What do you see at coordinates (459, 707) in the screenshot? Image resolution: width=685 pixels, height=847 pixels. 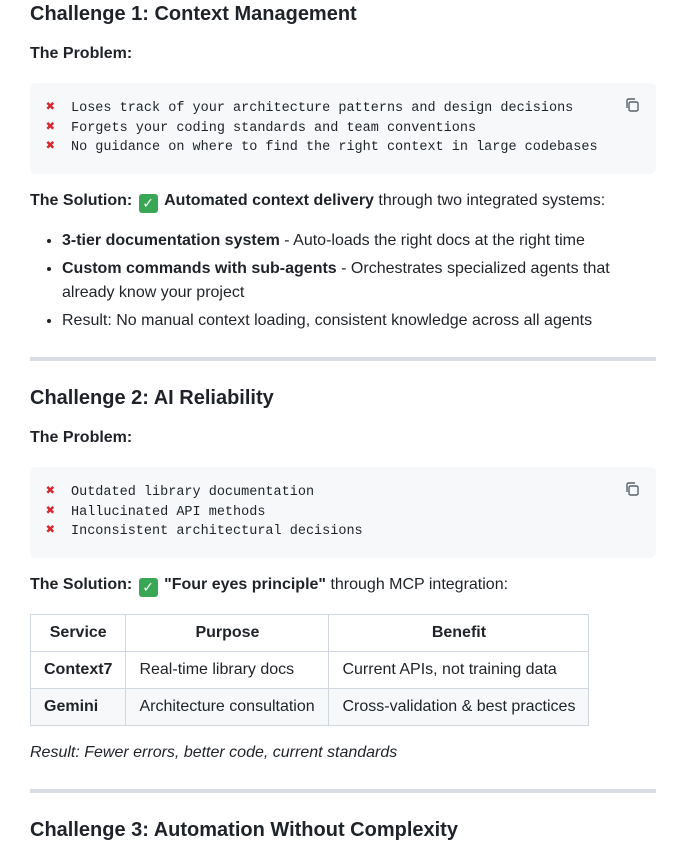 I see `table-cell: Cross-validation & best practices` at bounding box center [459, 707].